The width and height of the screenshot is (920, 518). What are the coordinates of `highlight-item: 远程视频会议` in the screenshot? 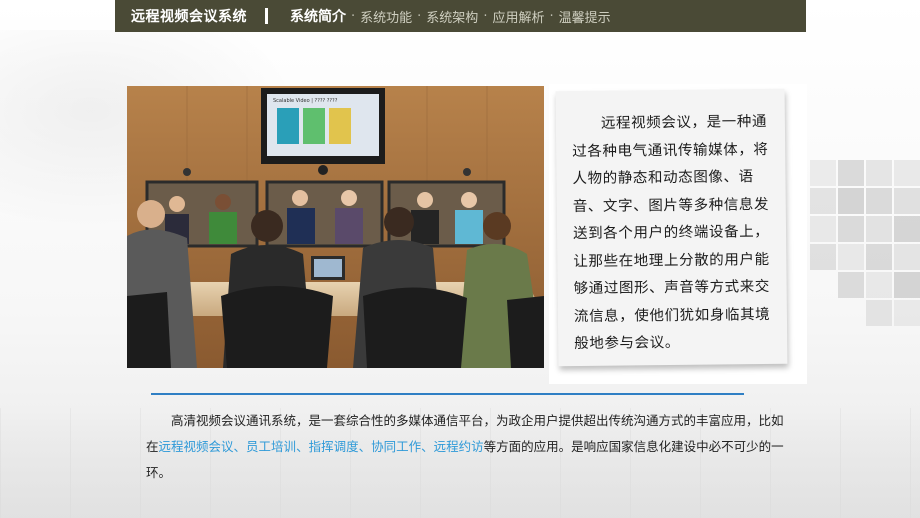 It's located at (196, 446).